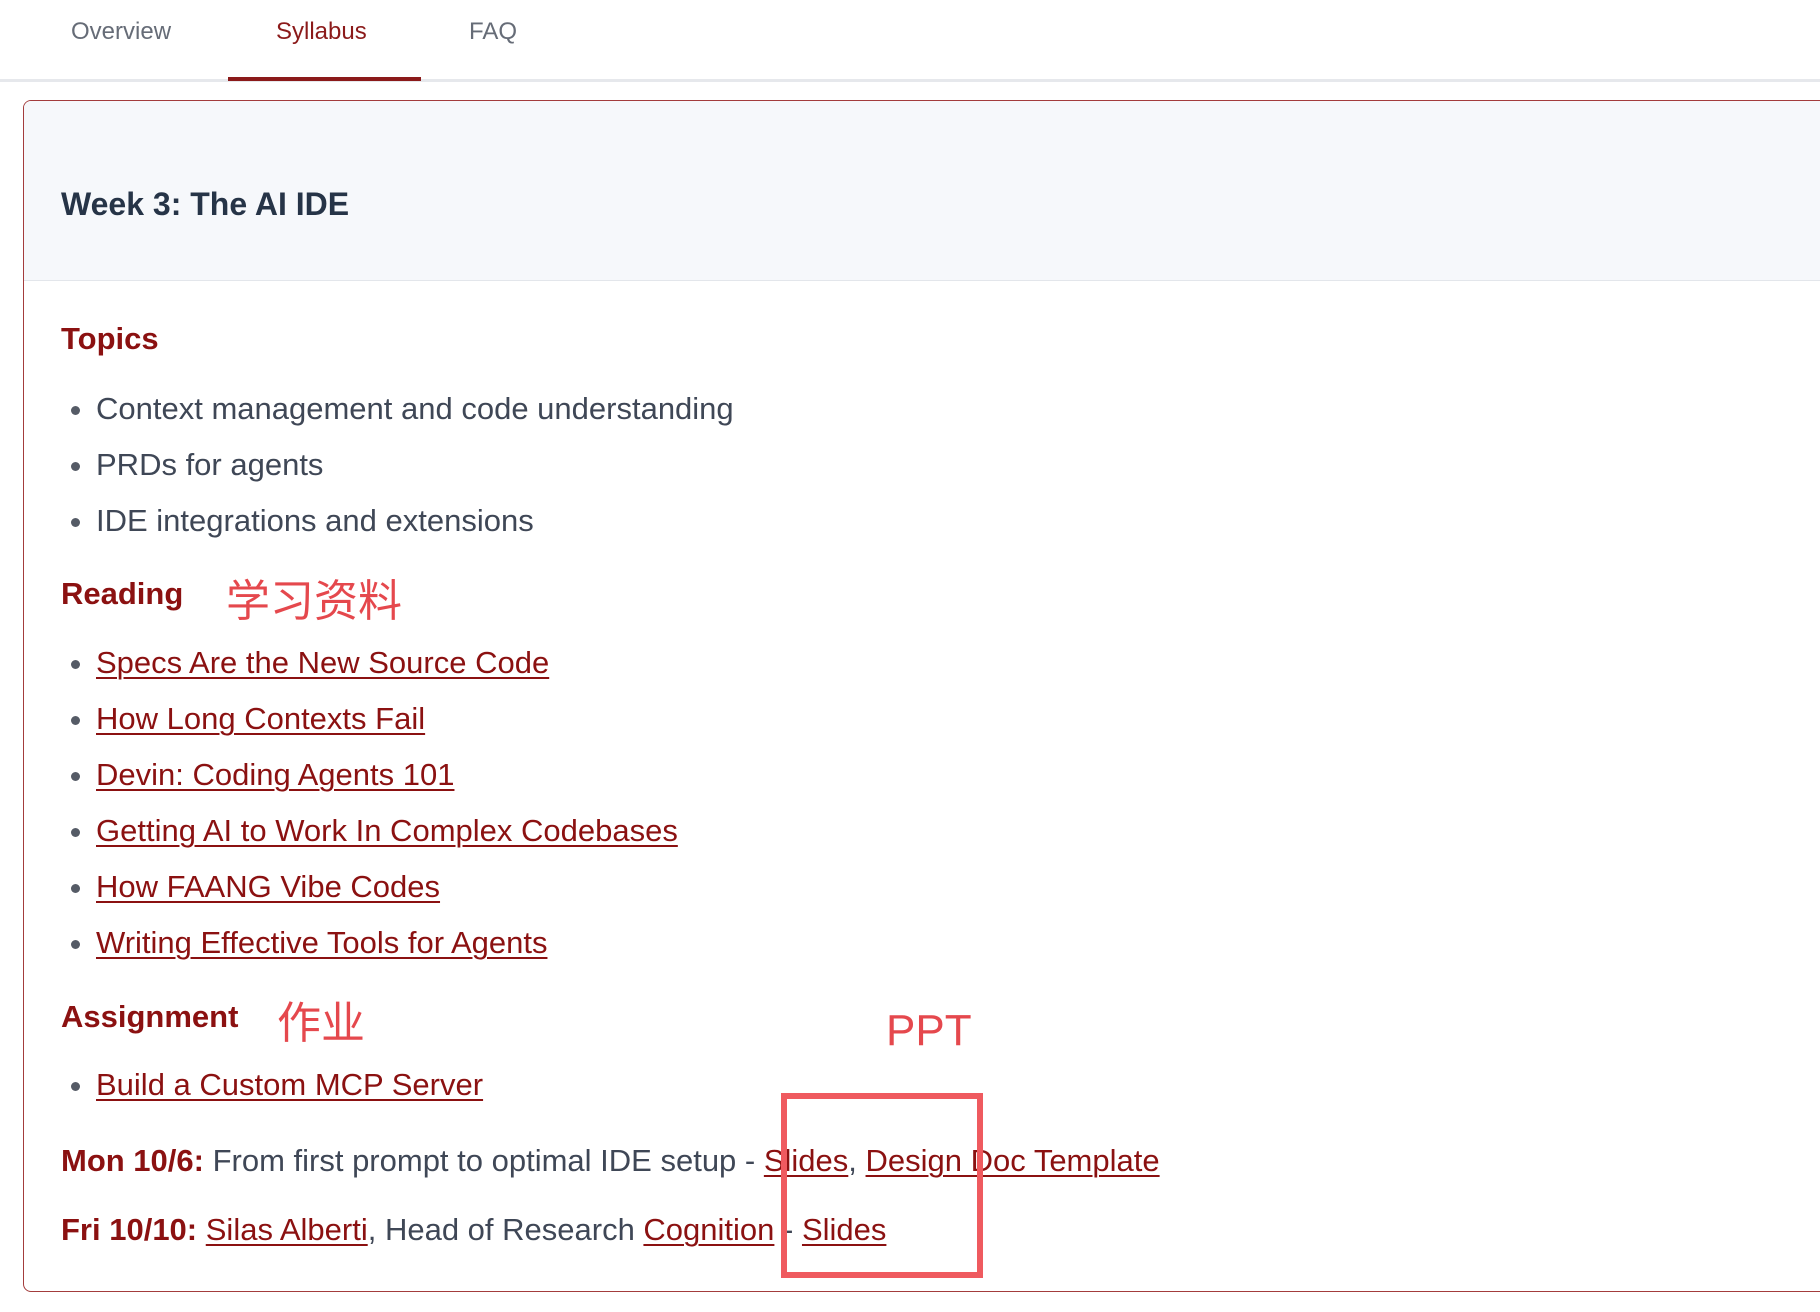 Image resolution: width=1820 pixels, height=1312 pixels. What do you see at coordinates (505, 1229) in the screenshot?
I see `speaker-role: , Head of Research` at bounding box center [505, 1229].